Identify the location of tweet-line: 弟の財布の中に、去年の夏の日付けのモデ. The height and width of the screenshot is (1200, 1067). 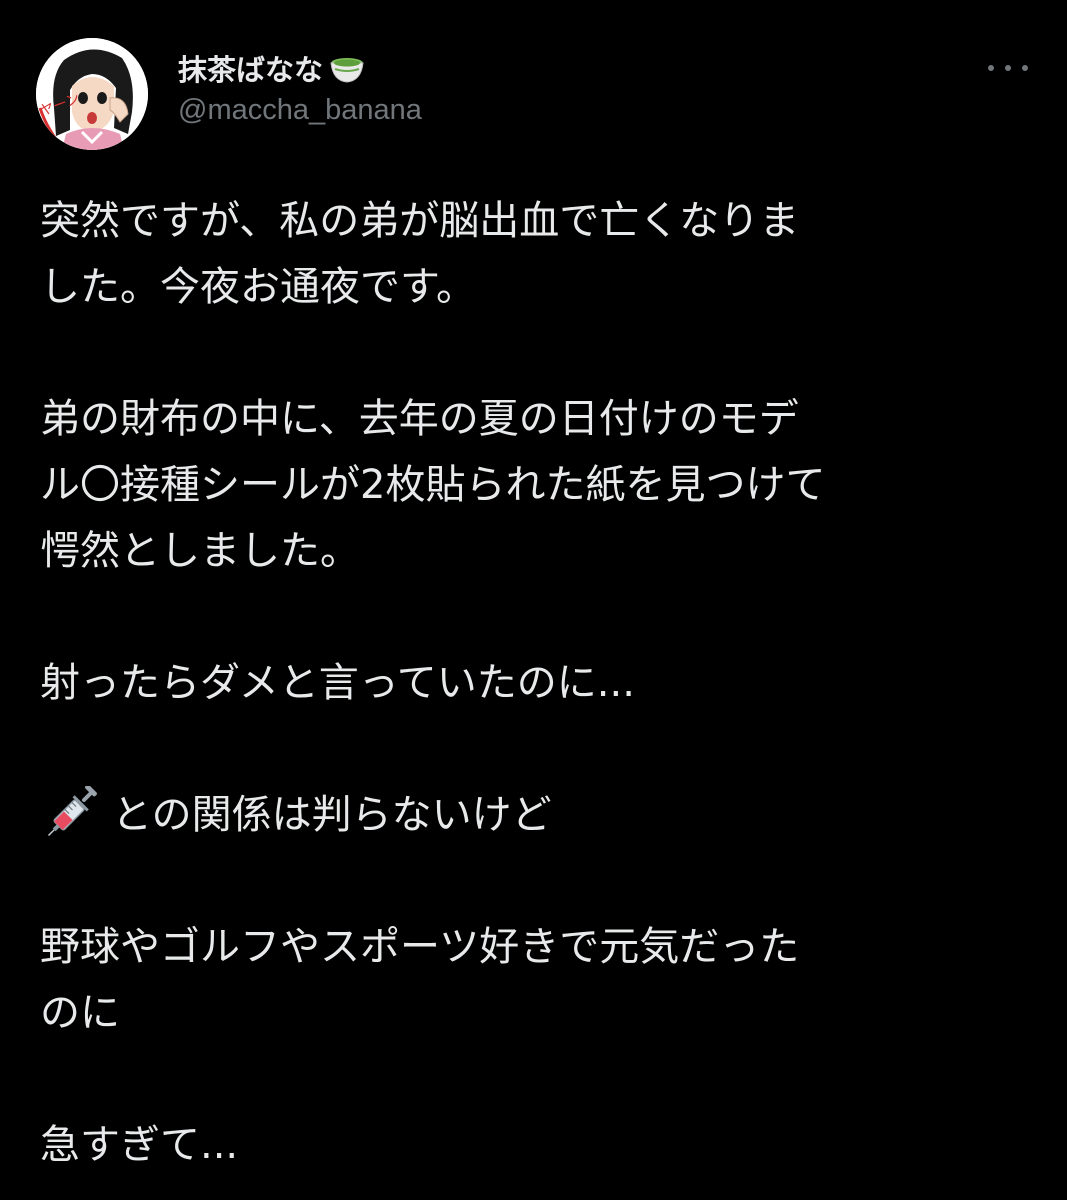
(419, 419).